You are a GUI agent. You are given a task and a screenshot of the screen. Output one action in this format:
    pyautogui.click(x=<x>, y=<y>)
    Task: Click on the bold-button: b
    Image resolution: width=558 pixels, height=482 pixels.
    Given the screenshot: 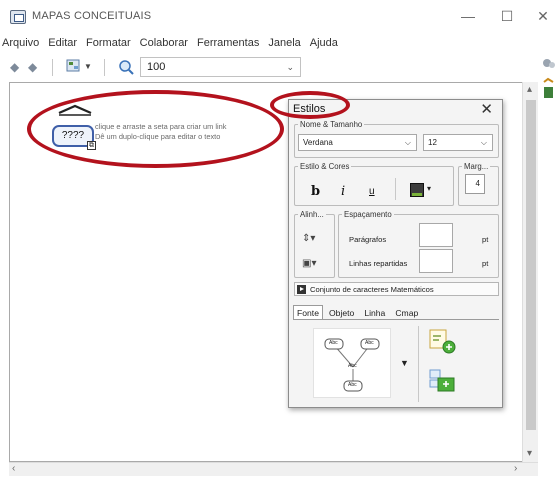 What is the action you would take?
    pyautogui.click(x=315, y=191)
    